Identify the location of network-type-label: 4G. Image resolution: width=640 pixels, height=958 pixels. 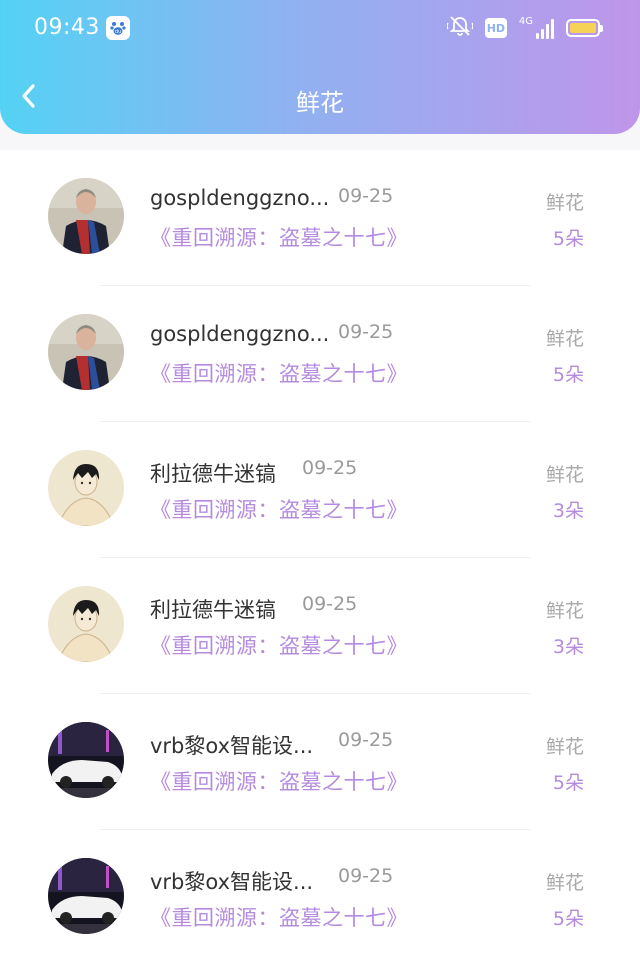
(525, 21).